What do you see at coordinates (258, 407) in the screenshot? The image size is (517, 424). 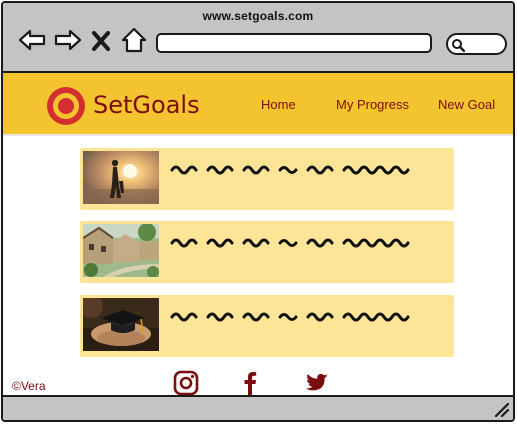 I see `browser-status-bar` at bounding box center [258, 407].